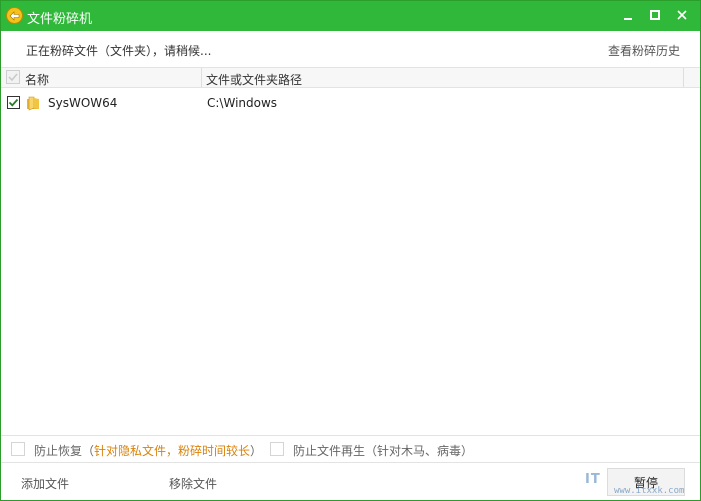  Describe the element at coordinates (254, 79) in the screenshot. I see `column-header-path: 文件或文件夹路径` at that location.